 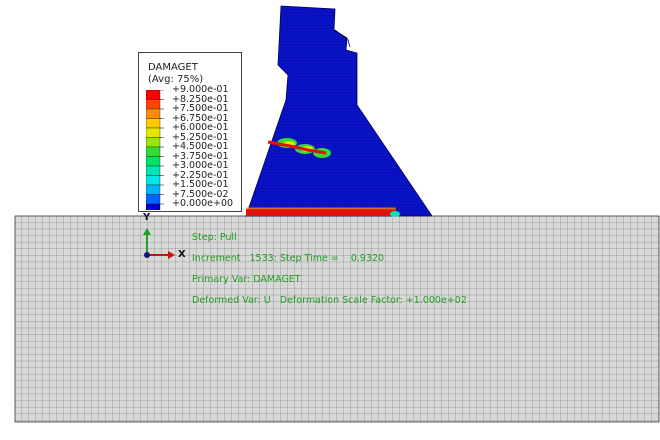 I want to click on base-damage-fringe, so click(x=321, y=208).